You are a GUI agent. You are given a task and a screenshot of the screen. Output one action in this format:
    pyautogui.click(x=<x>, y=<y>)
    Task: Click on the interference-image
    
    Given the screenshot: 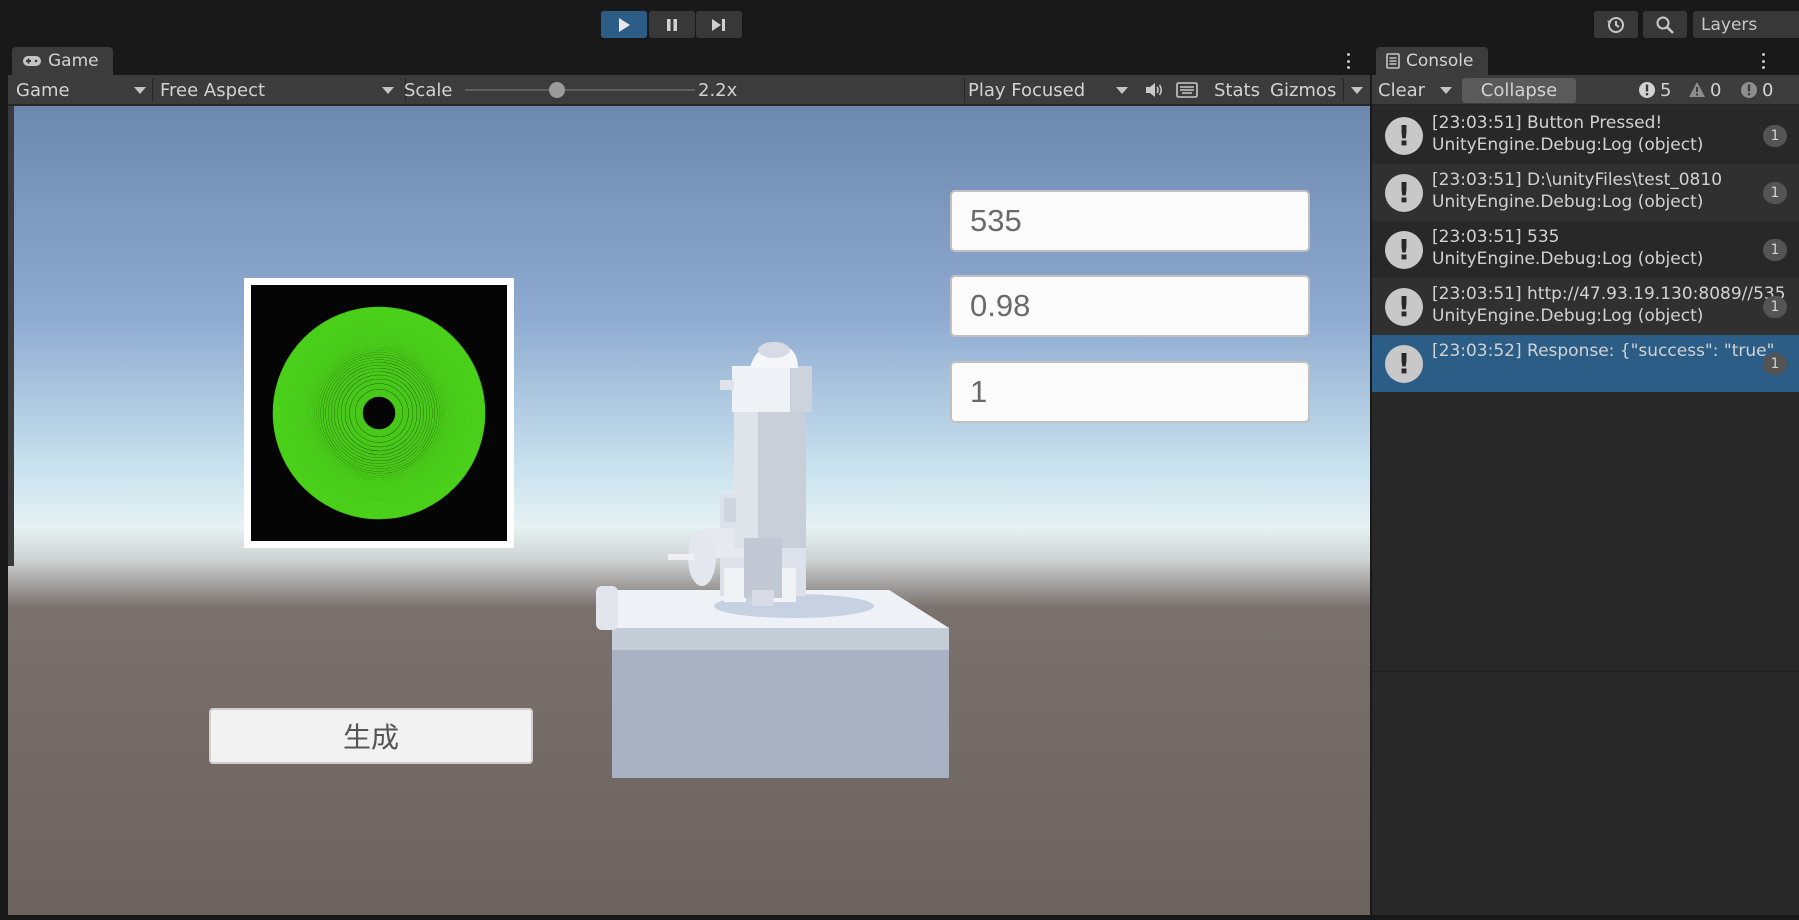 What is the action you would take?
    pyautogui.click(x=379, y=413)
    